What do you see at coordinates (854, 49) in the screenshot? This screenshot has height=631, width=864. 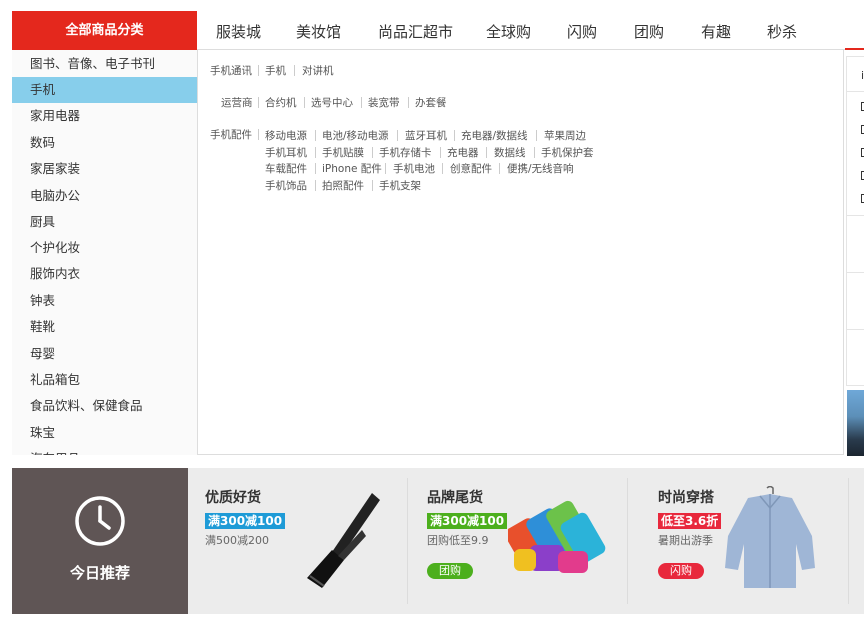 I see `nav-accent-line` at bounding box center [854, 49].